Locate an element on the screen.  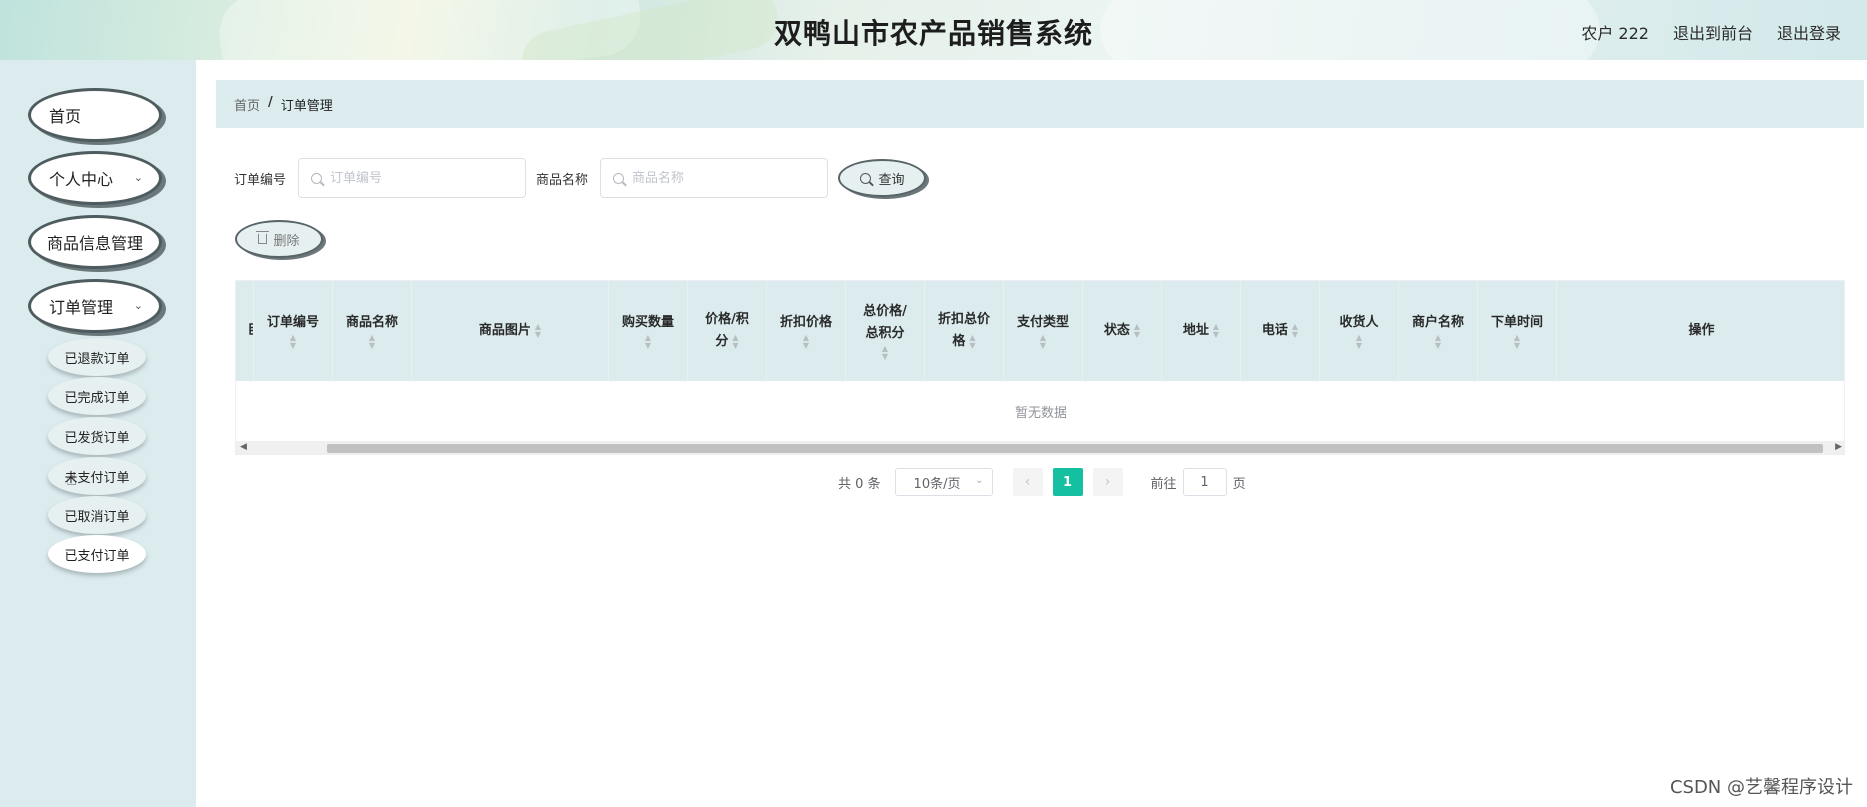
delete-button: 删除 is located at coordinates (279, 239).